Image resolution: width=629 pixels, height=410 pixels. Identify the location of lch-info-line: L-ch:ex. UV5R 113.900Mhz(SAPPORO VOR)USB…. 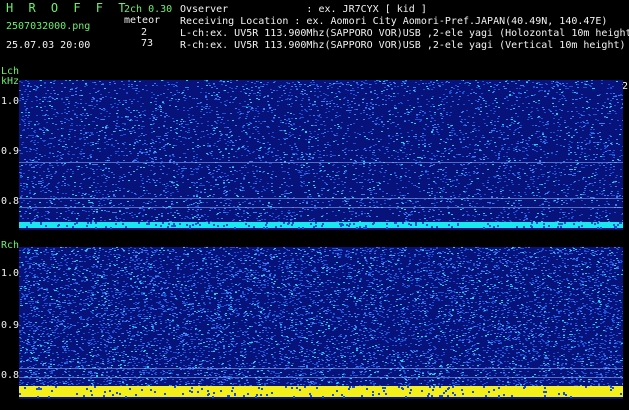
(404, 33).